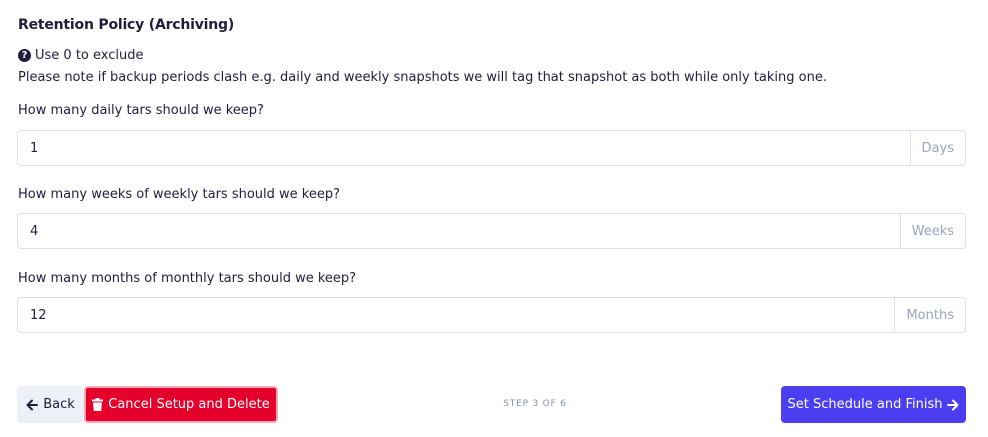  Describe the element at coordinates (456, 315) in the screenshot. I see `monthly-tars-input` at that location.